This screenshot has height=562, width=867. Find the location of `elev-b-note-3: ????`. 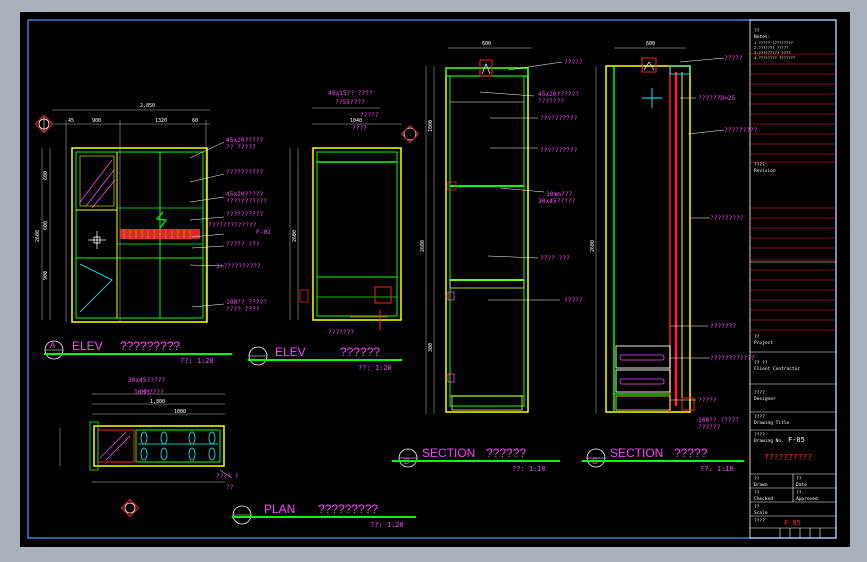

elev-b-note-3: ???? is located at coordinates (359, 128).